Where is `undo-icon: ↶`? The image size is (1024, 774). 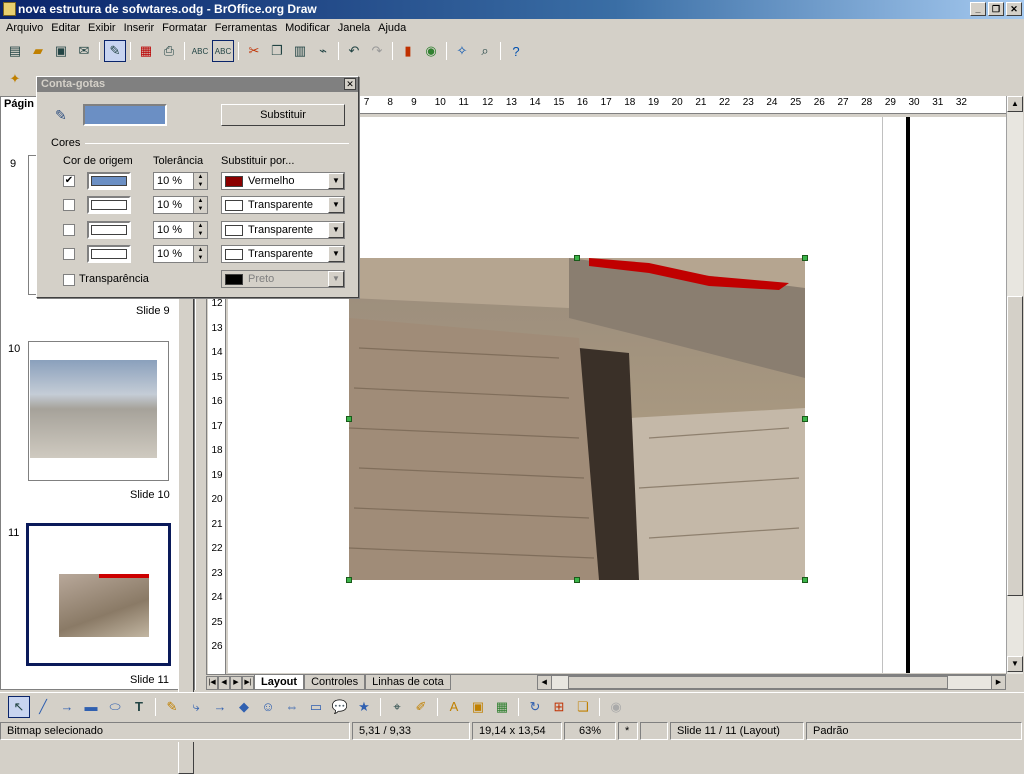 undo-icon: ↶ is located at coordinates (354, 51).